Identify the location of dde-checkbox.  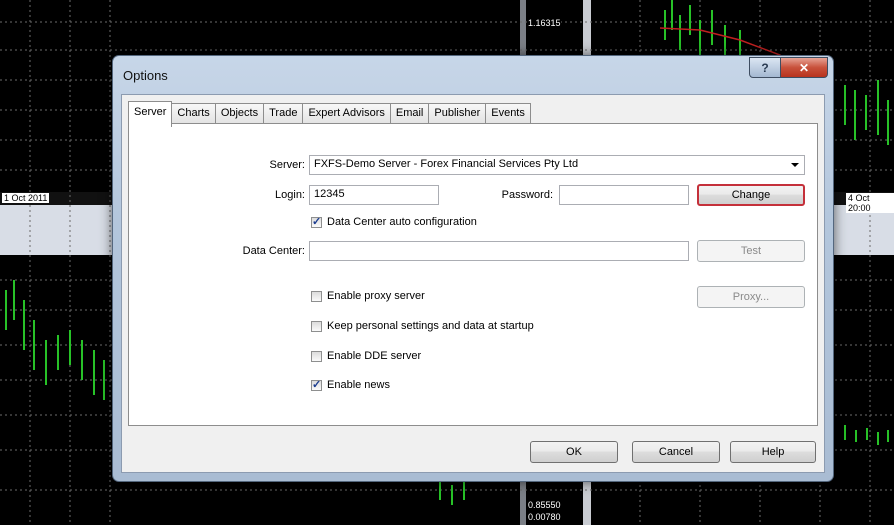
(316, 356).